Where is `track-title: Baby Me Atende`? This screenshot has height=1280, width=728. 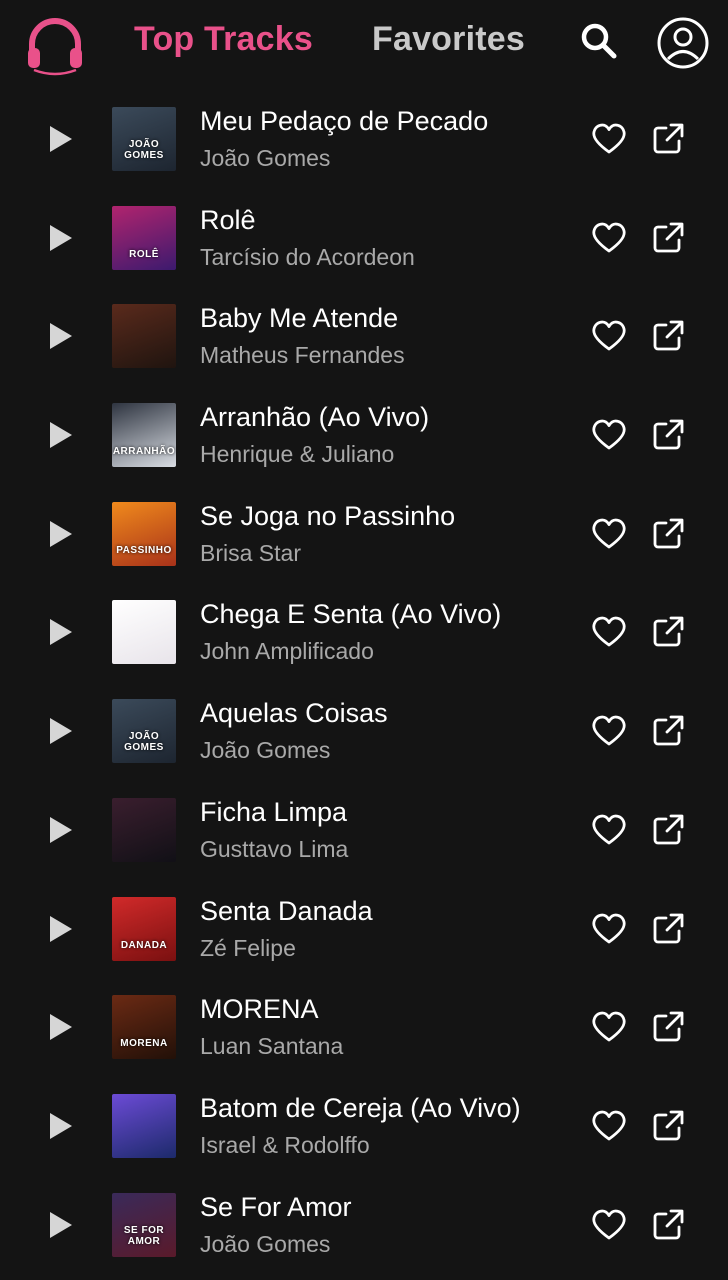 track-title: Baby Me Atende is located at coordinates (299, 318).